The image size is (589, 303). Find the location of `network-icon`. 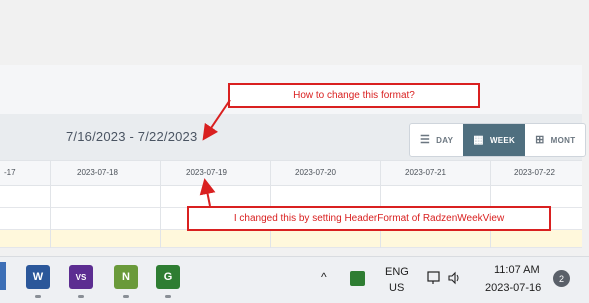

network-icon is located at coordinates (433, 276).